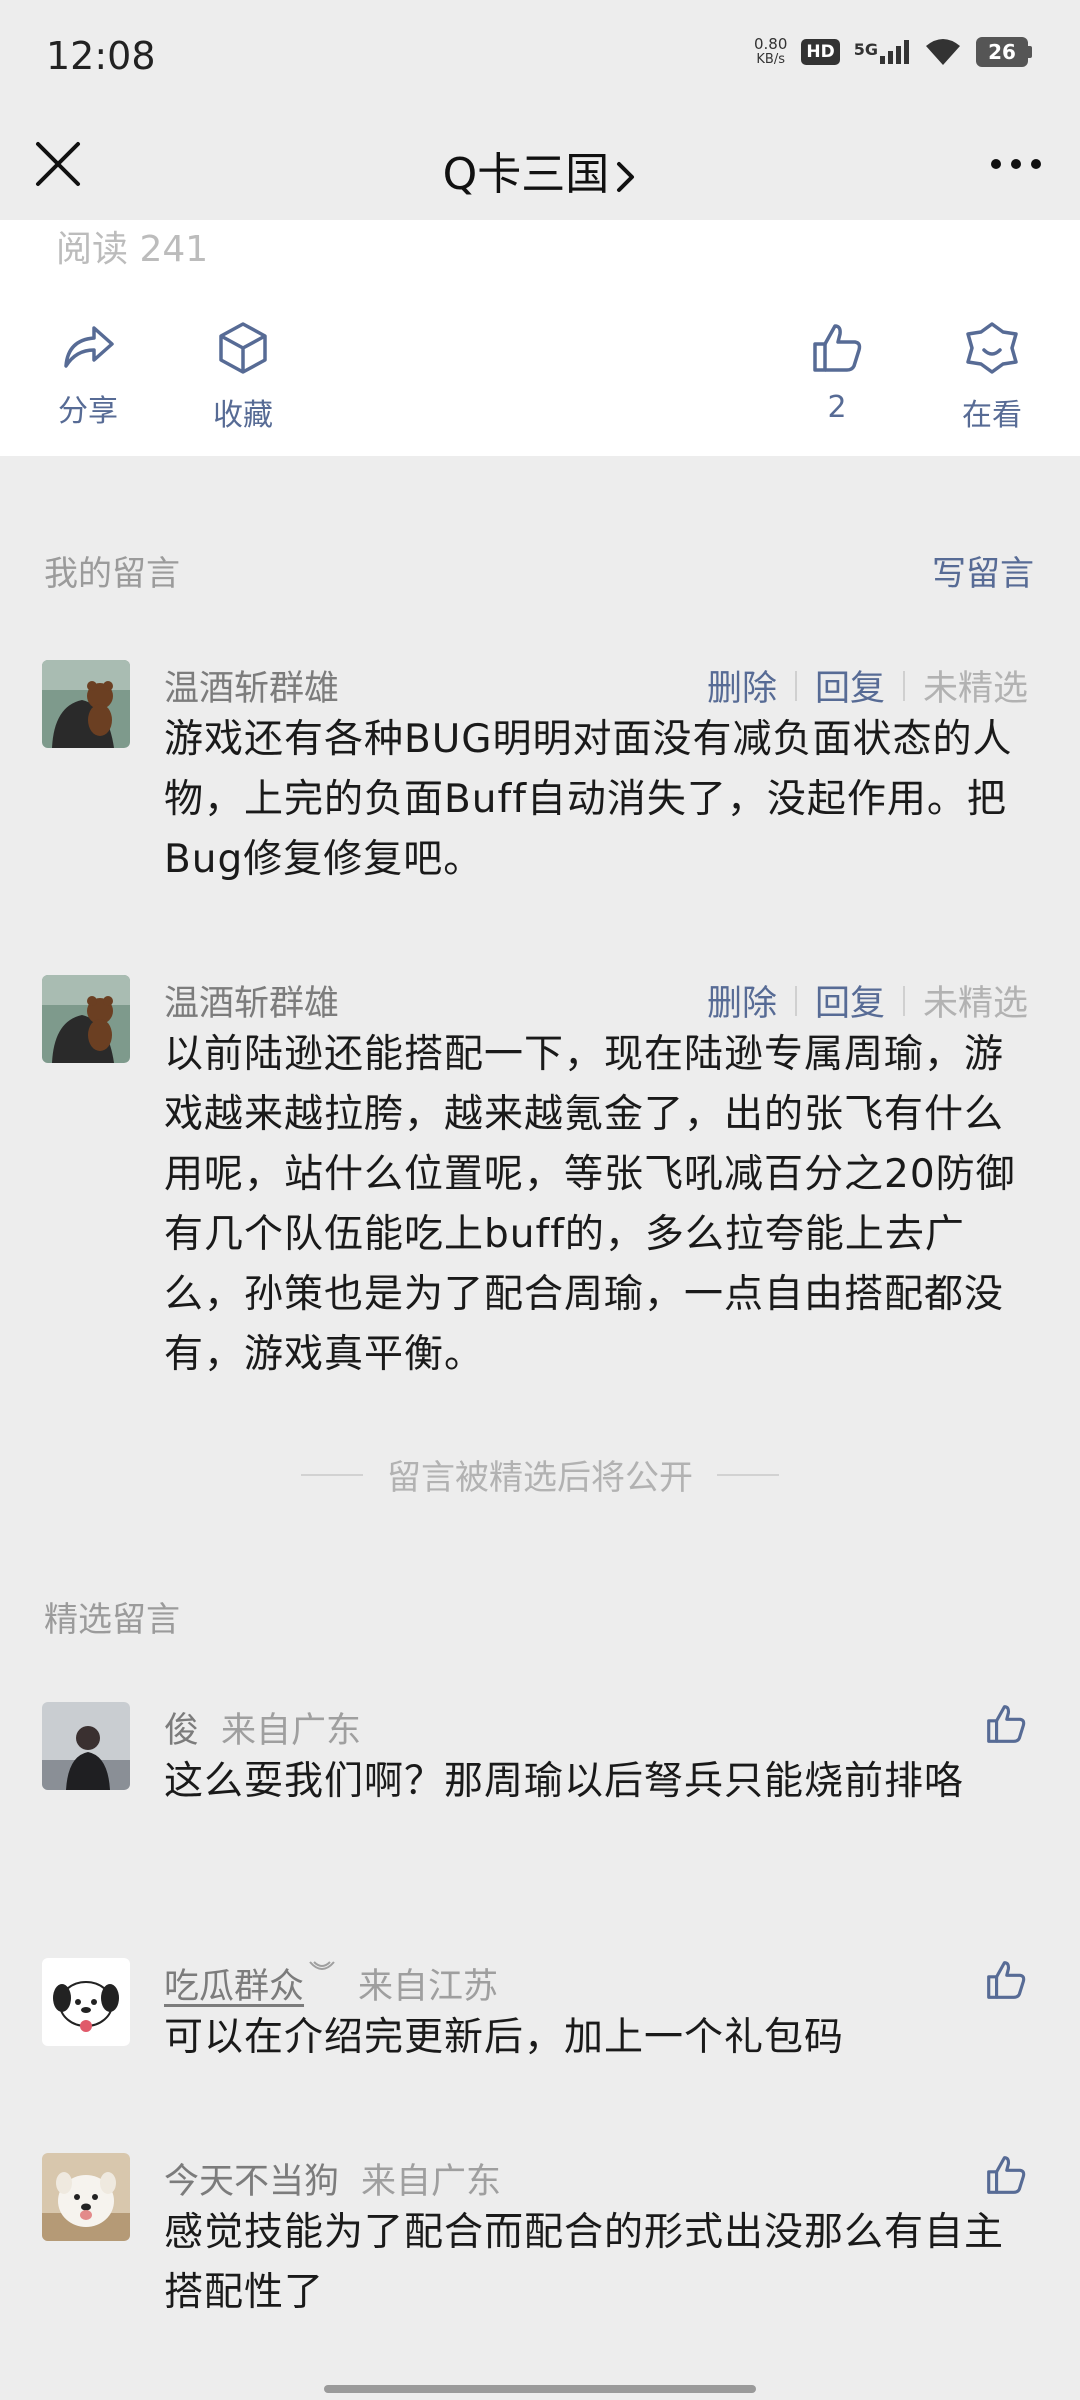  Describe the element at coordinates (112, 1620) in the screenshot. I see `featured-comments-title: 精选留言` at that location.